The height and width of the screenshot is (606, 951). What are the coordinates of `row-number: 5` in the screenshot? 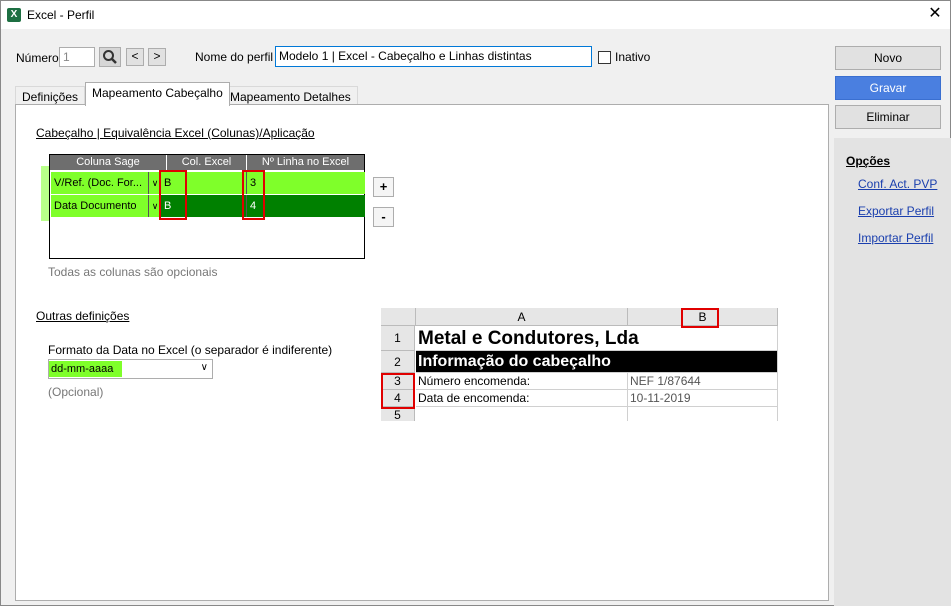 It's located at (398, 414).